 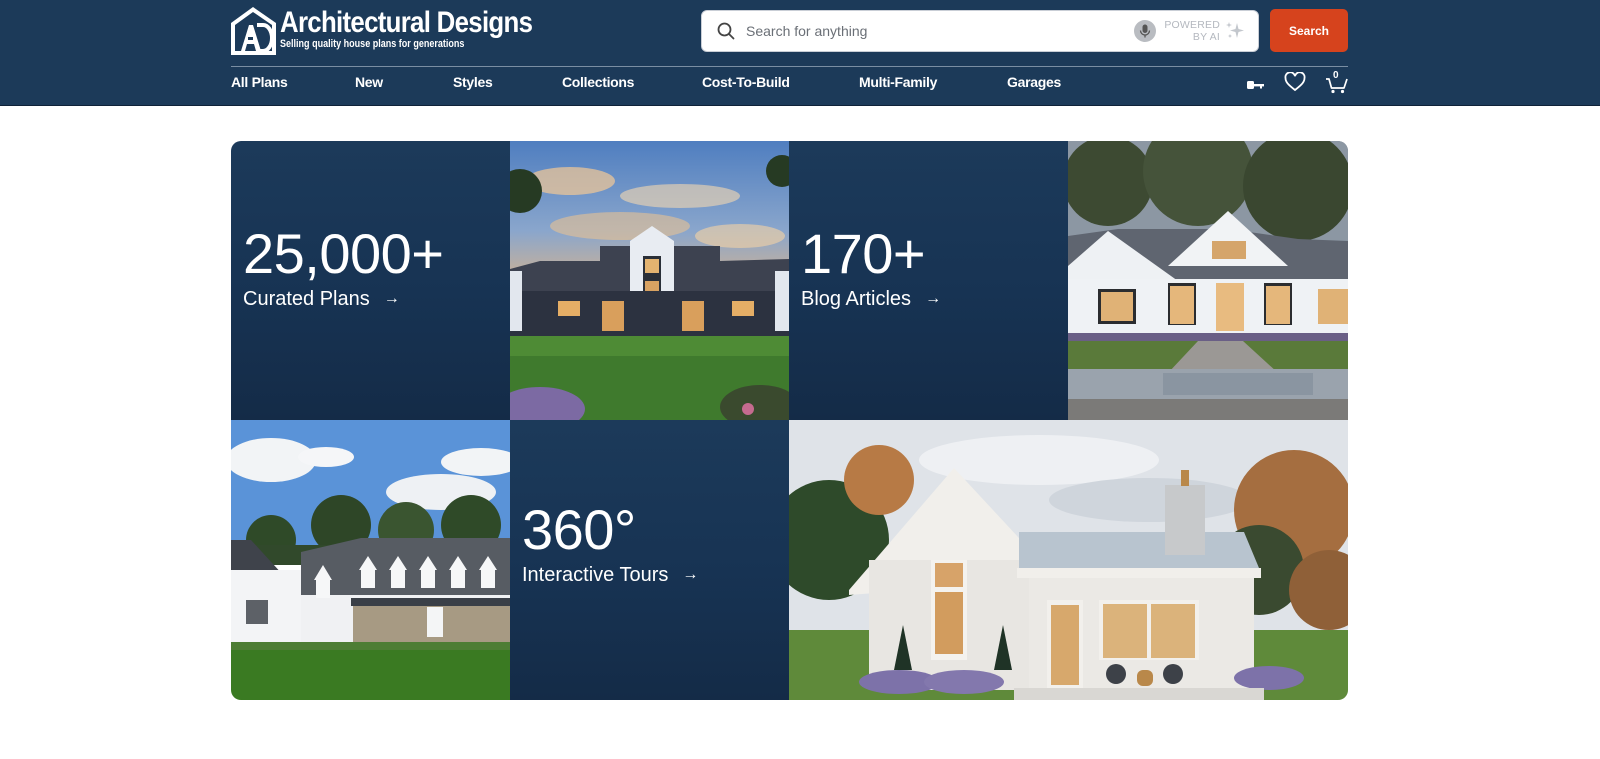 What do you see at coordinates (253, 31) in the screenshot?
I see `logo-monogram-icon` at bounding box center [253, 31].